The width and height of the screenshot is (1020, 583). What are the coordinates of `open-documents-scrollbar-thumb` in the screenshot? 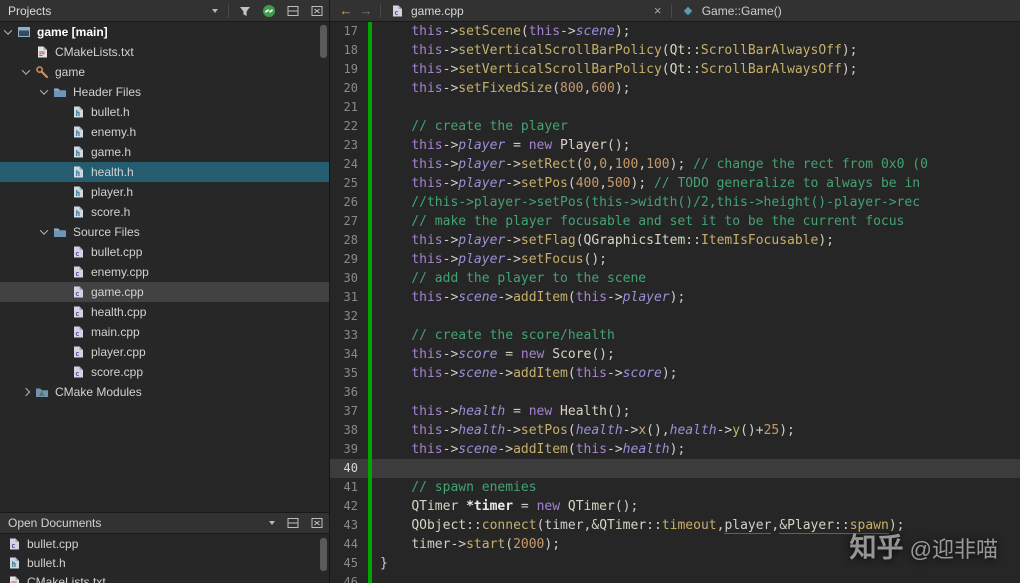 It's located at (323, 554).